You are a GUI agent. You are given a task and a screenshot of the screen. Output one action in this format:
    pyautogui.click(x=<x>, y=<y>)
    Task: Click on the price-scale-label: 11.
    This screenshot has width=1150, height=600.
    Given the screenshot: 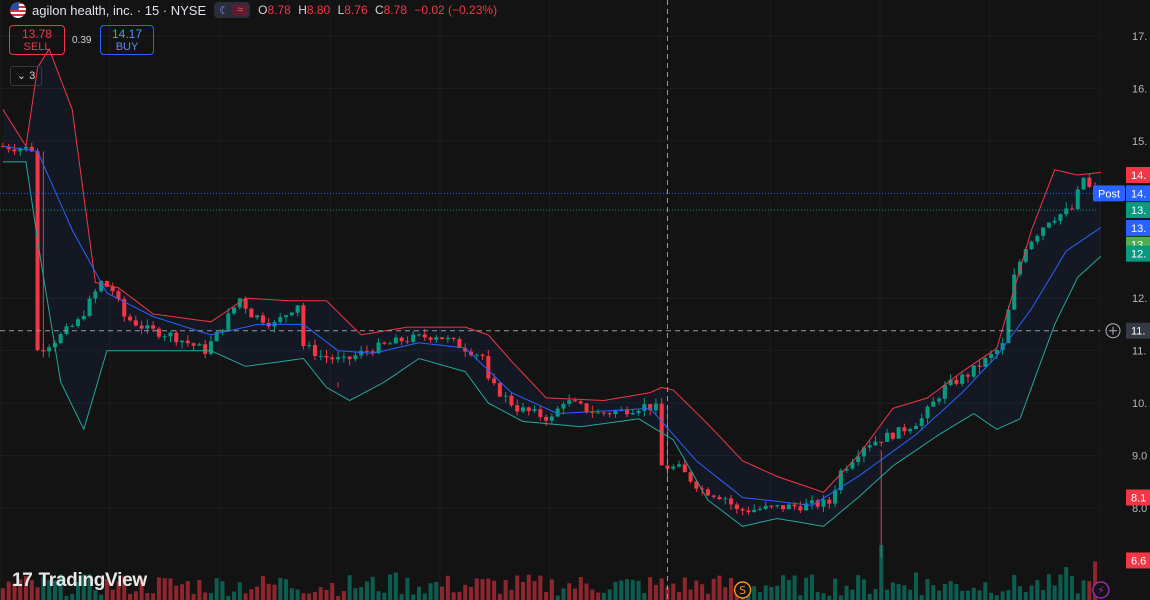 What is the action you would take?
    pyautogui.click(x=1139, y=352)
    